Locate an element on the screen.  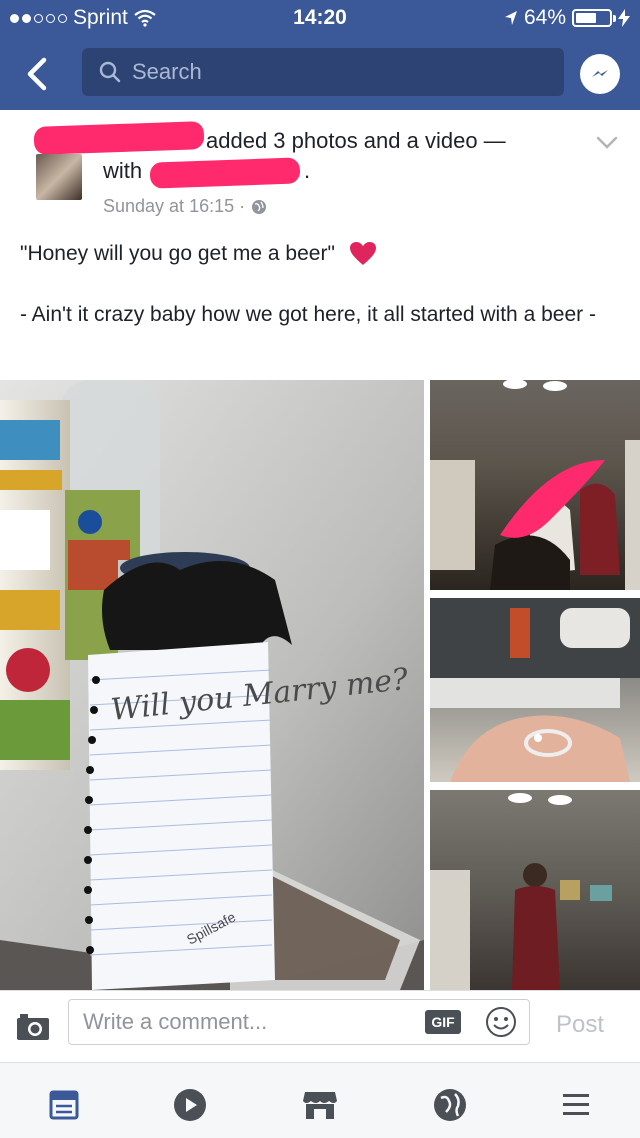
tab-marketplace is located at coordinates (320, 1105).